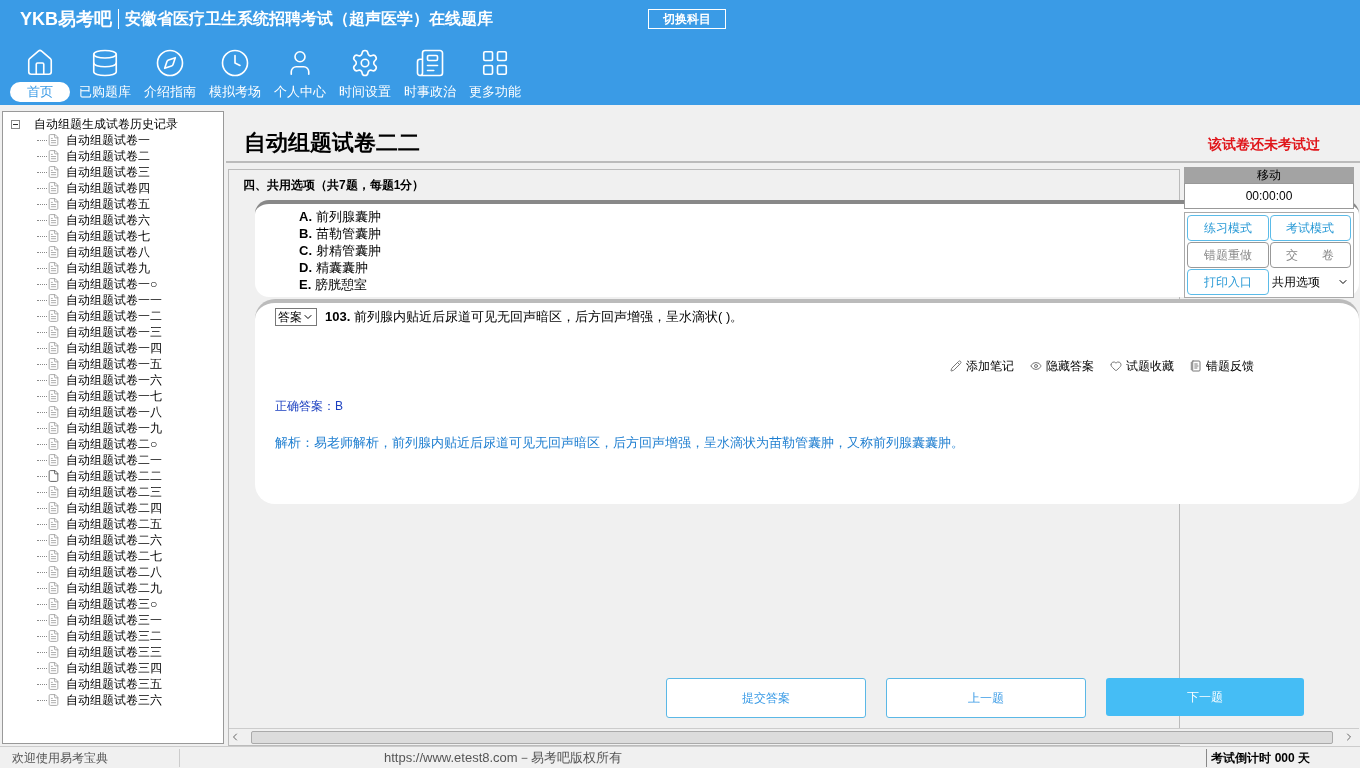  Describe the element at coordinates (108, 236) in the screenshot. I see `tree-item: 自动组题试卷七` at that location.